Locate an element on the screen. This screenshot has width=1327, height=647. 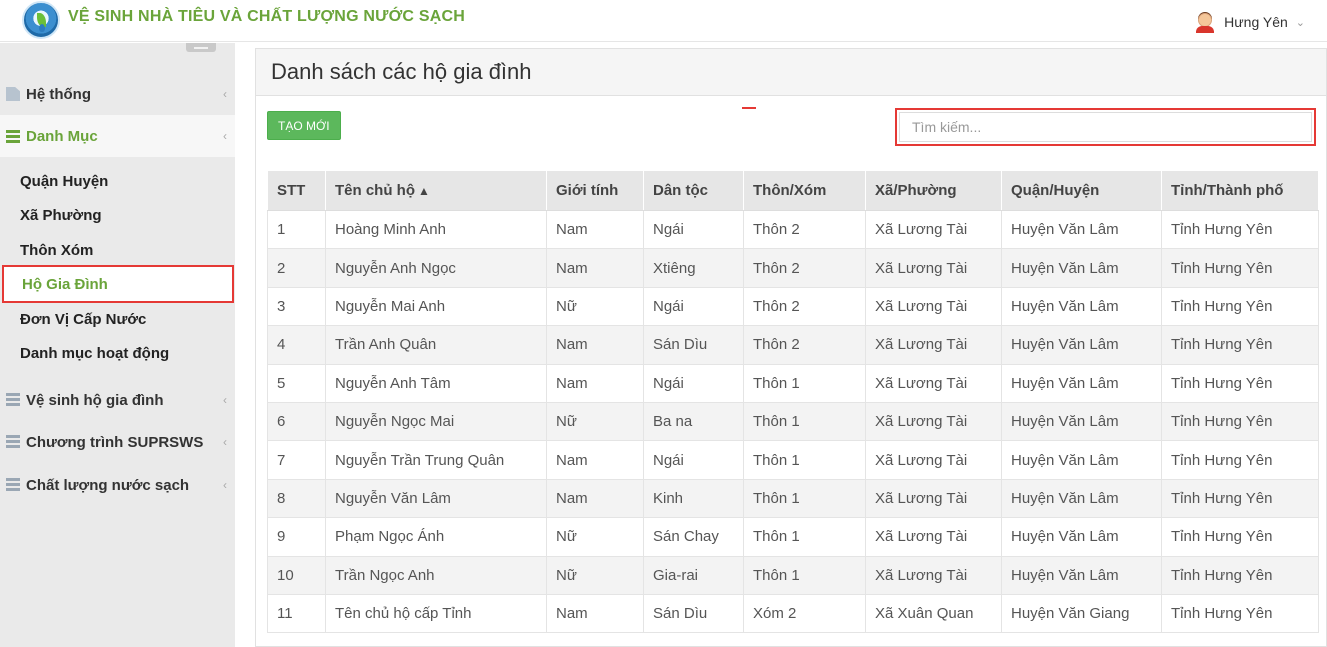
cell-ten-chu-ho: Nguyễn Ngọc Mai is located at coordinates (436, 421).